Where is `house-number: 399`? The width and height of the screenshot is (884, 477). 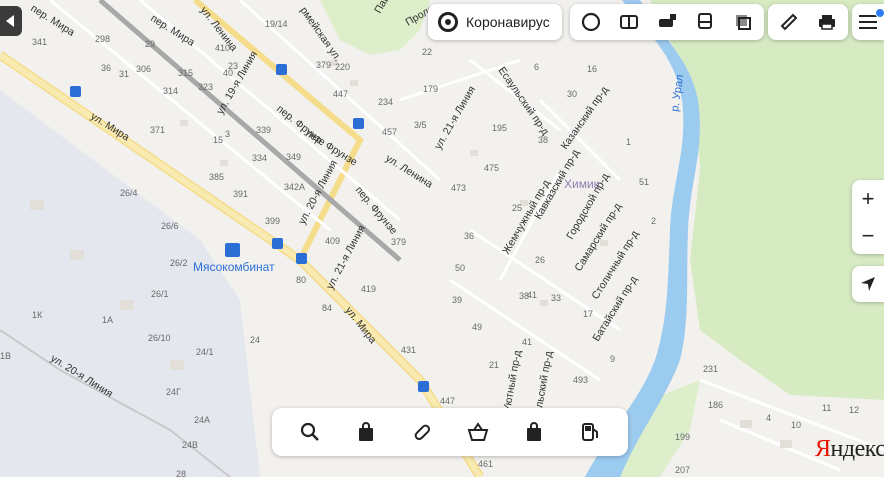 house-number: 399 is located at coordinates (272, 221).